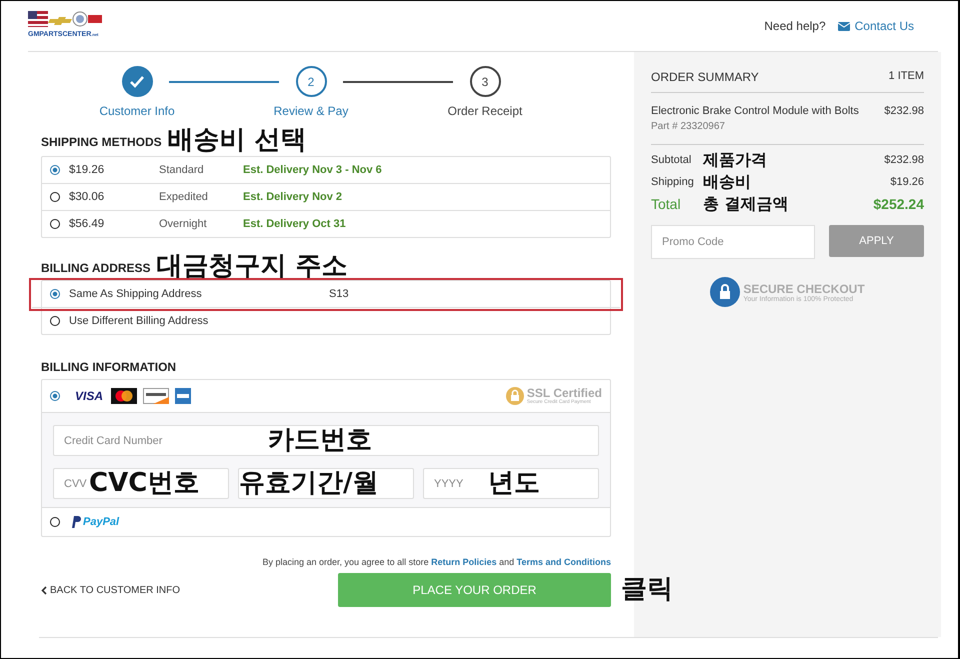  Describe the element at coordinates (252, 266) in the screenshot. I see `annotation-text: 대금청구지 주소` at that location.